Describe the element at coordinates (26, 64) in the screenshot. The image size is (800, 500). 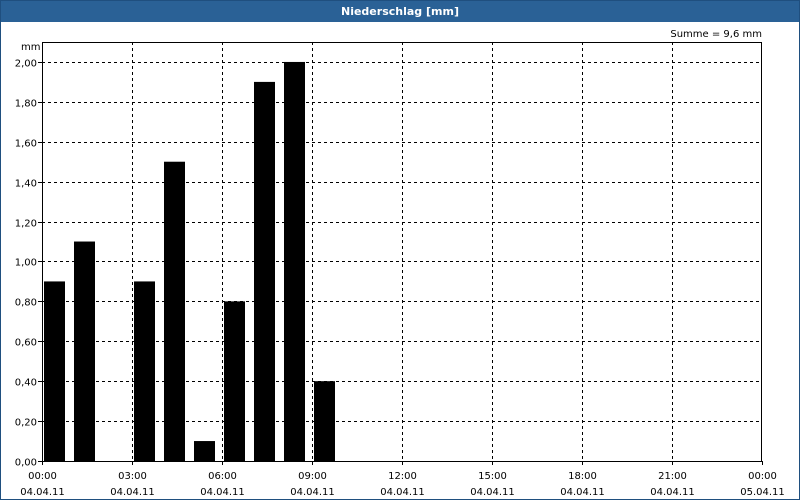
I see `y-tick-label: 2,00` at that location.